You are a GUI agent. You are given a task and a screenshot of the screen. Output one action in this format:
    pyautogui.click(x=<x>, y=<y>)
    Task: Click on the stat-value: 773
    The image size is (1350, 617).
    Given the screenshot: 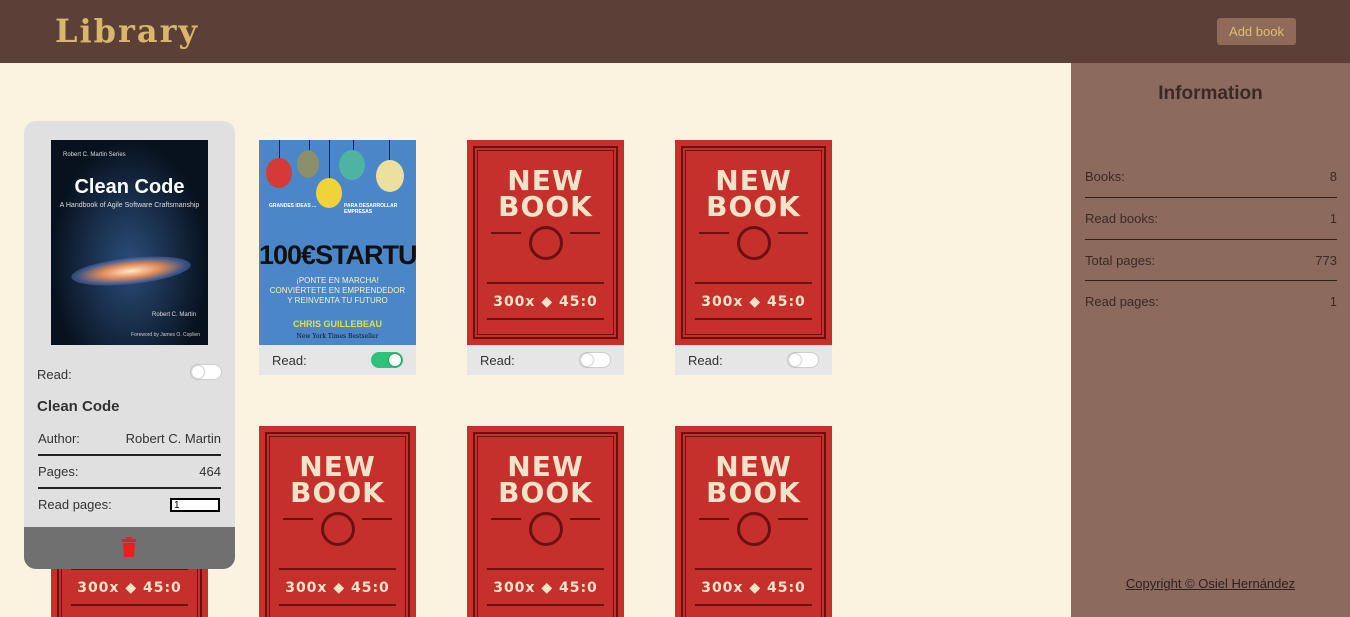 What is the action you would take?
    pyautogui.click(x=1326, y=260)
    